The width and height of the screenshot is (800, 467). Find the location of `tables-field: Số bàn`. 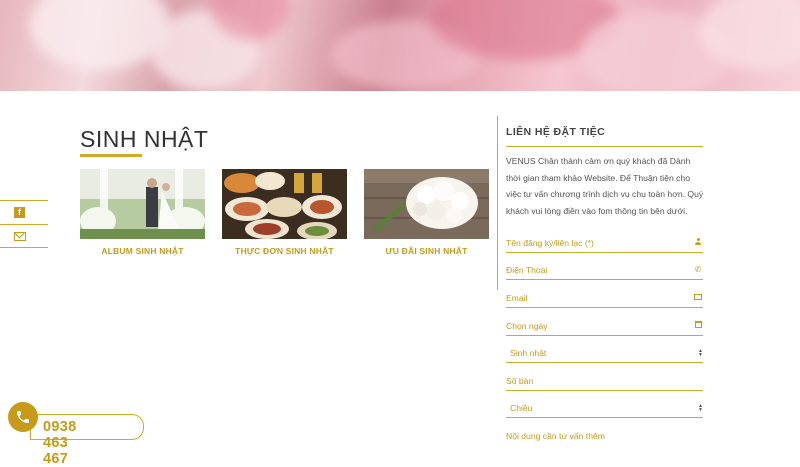

tables-field: Số bàn is located at coordinates (604, 381).